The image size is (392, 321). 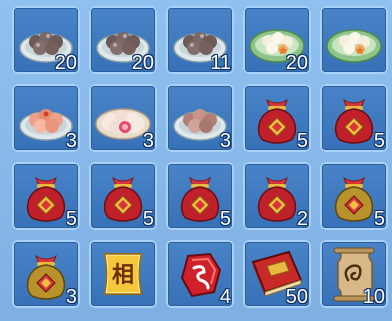 I want to click on inventory-slot, so click(x=354, y=40).